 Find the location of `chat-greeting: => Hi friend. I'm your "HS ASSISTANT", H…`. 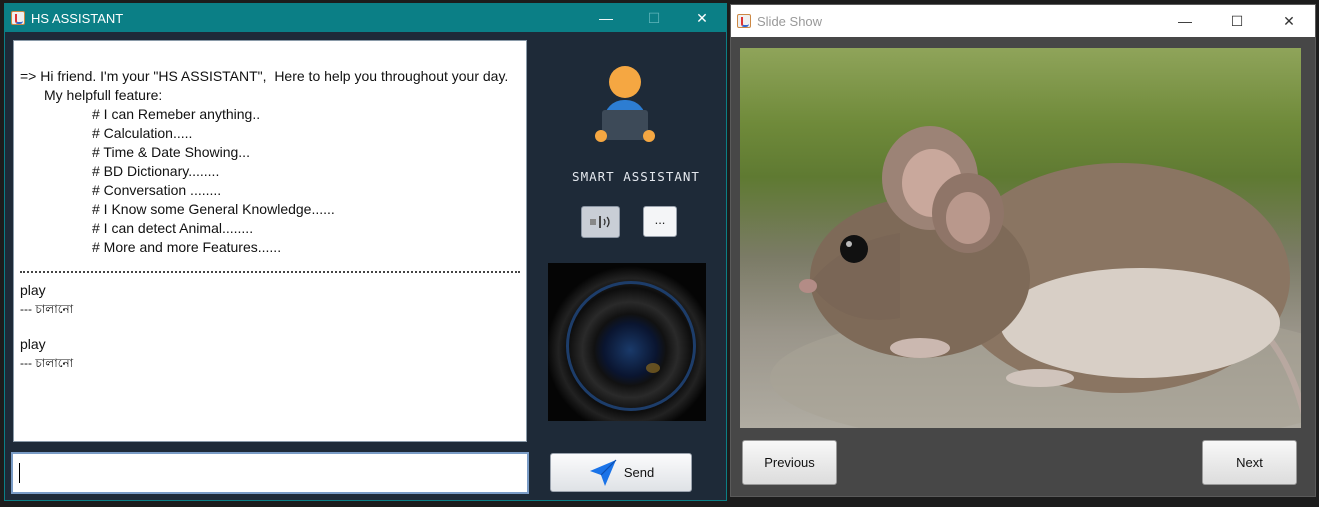

chat-greeting: => Hi friend. I'm your "HS ASSISTANT", H… is located at coordinates (264, 76).